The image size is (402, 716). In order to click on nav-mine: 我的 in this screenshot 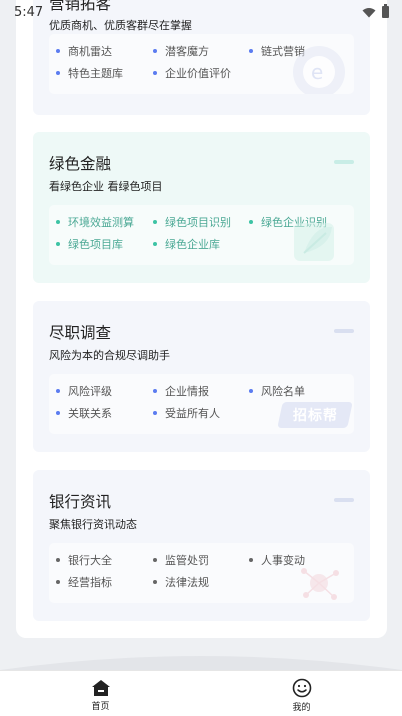, I will do `click(301, 693)`.